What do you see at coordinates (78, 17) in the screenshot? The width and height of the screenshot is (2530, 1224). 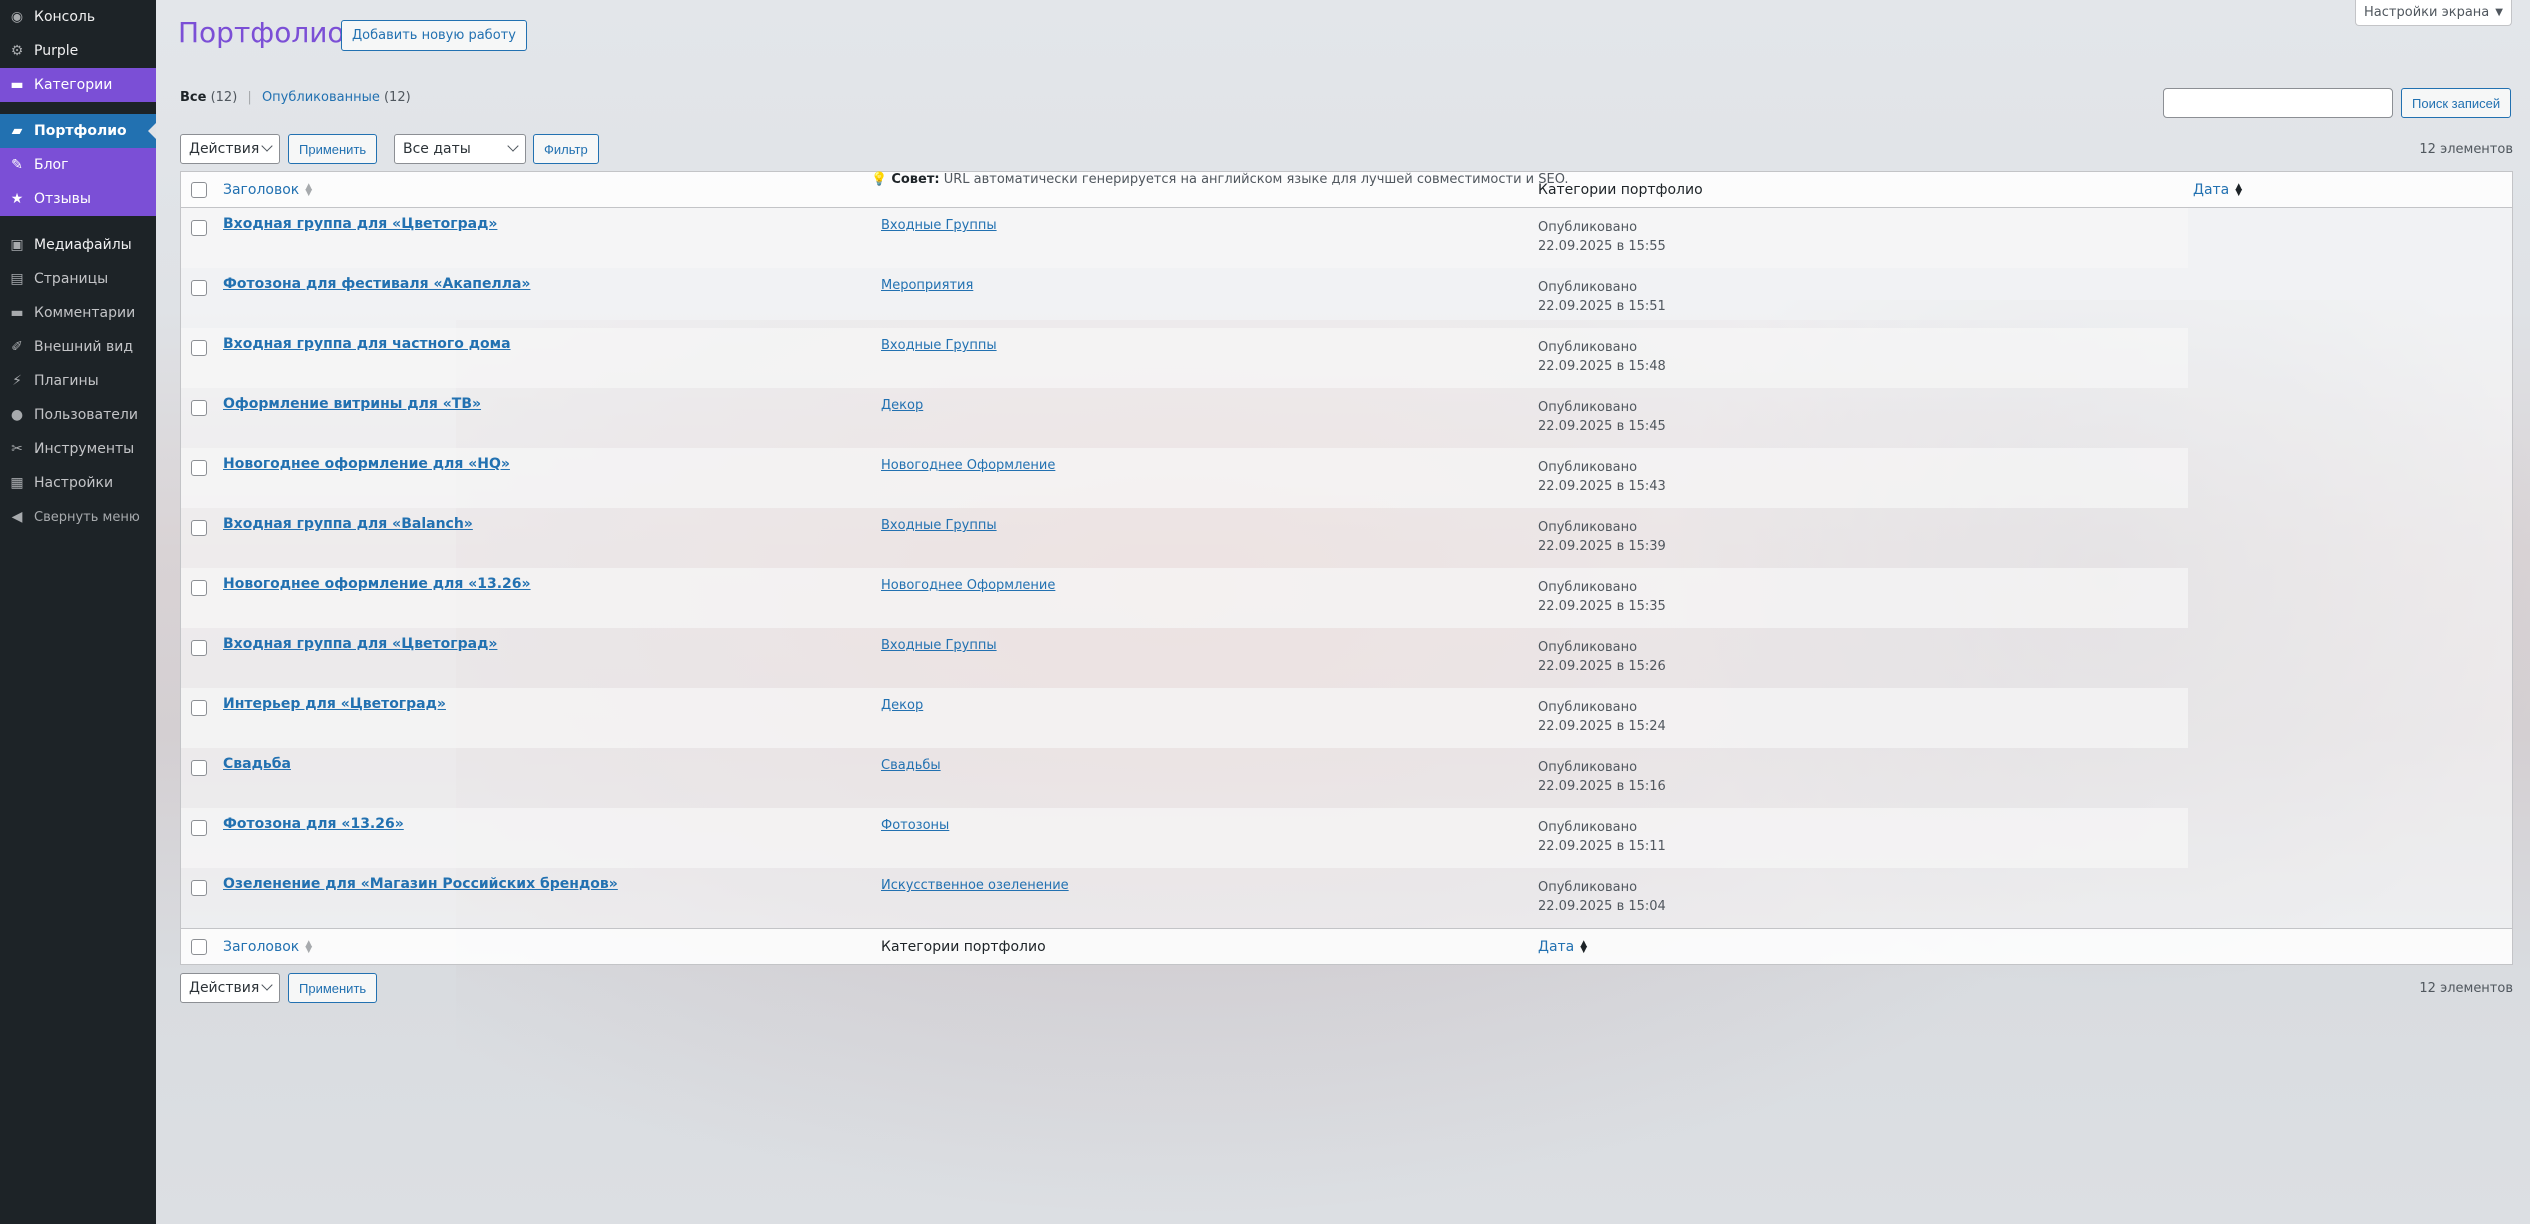 I see `sidebar-item-0: ◉ Консоль` at bounding box center [78, 17].